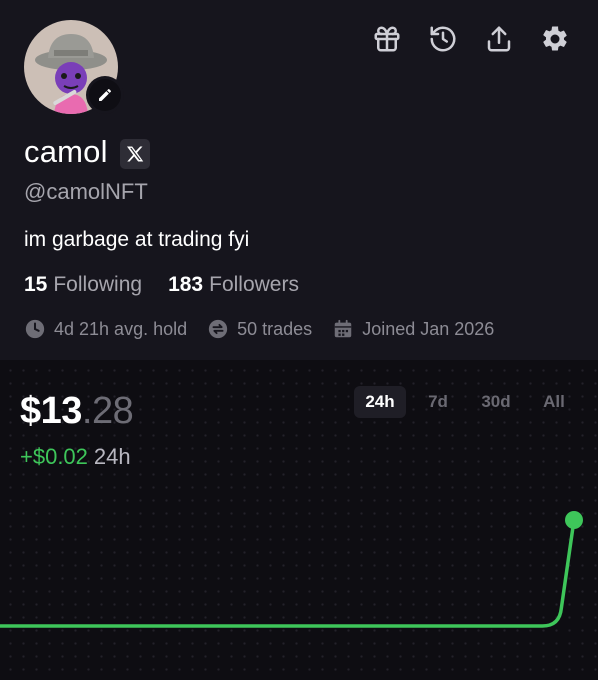 The image size is (598, 680). Describe the element at coordinates (36, 284) in the screenshot. I see `following-count: 15` at that location.